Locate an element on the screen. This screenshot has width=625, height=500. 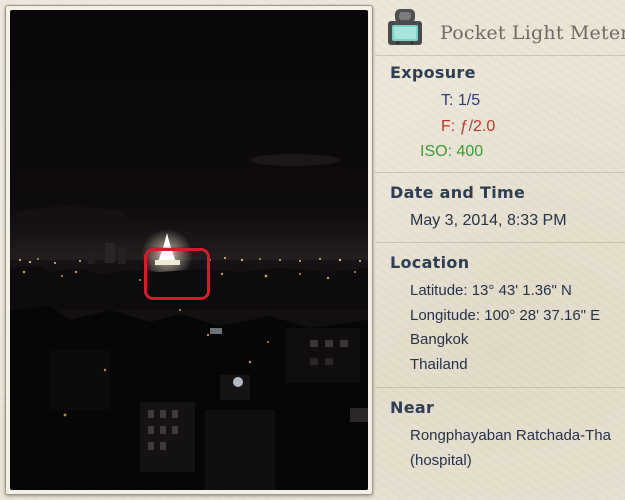
longitude-value: Longitude: 100° 28' 37.16" E is located at coordinates (505, 315).